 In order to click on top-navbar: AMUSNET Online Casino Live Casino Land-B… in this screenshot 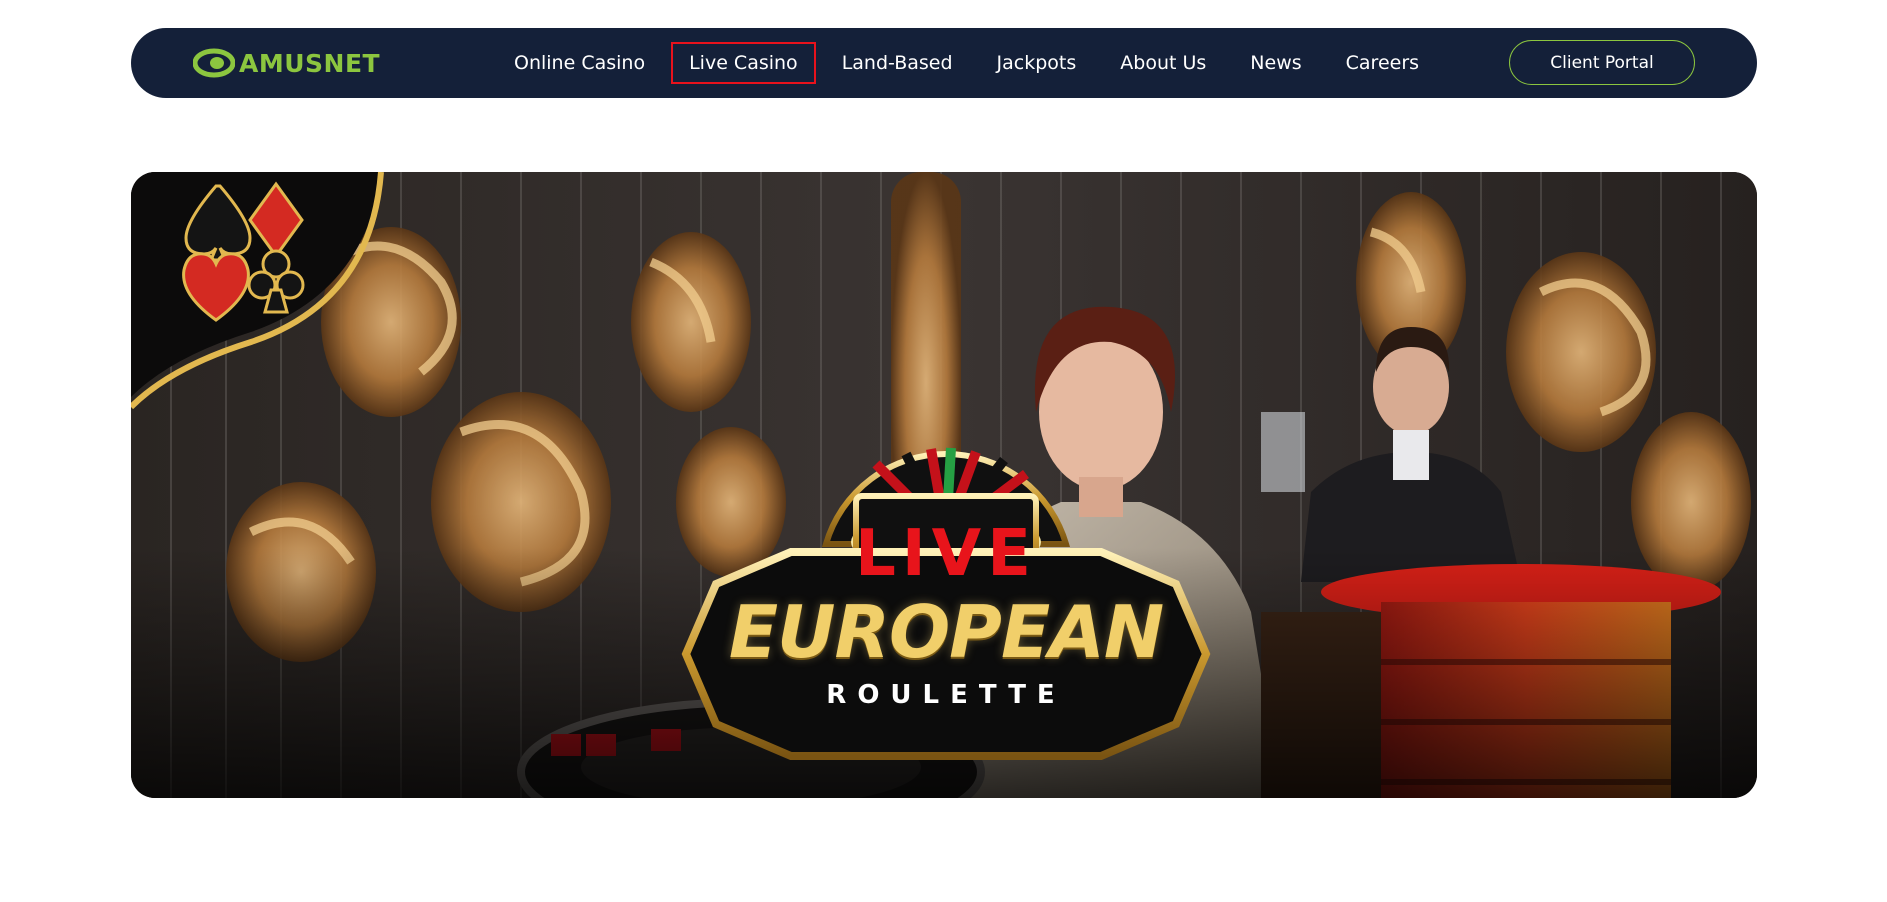, I will do `click(944, 63)`.